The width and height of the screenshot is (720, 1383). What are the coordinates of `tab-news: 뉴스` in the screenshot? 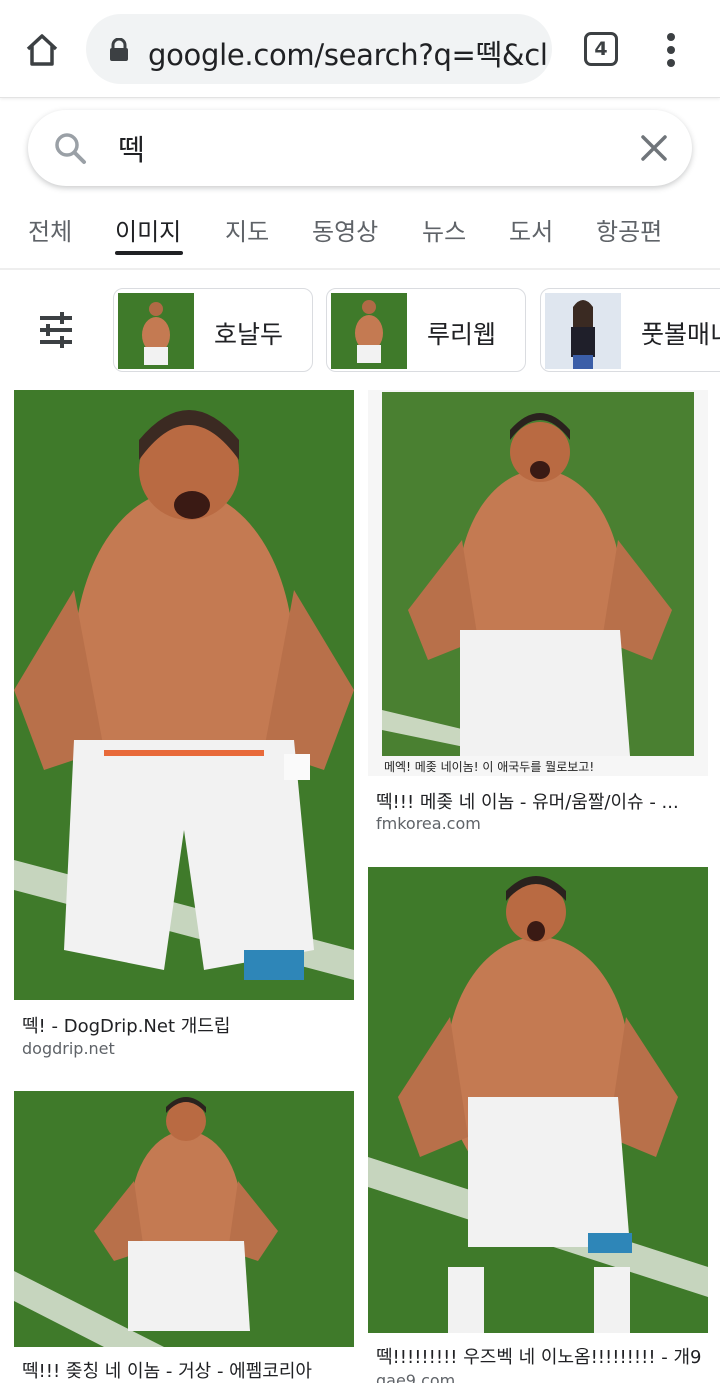 It's located at (444, 229).